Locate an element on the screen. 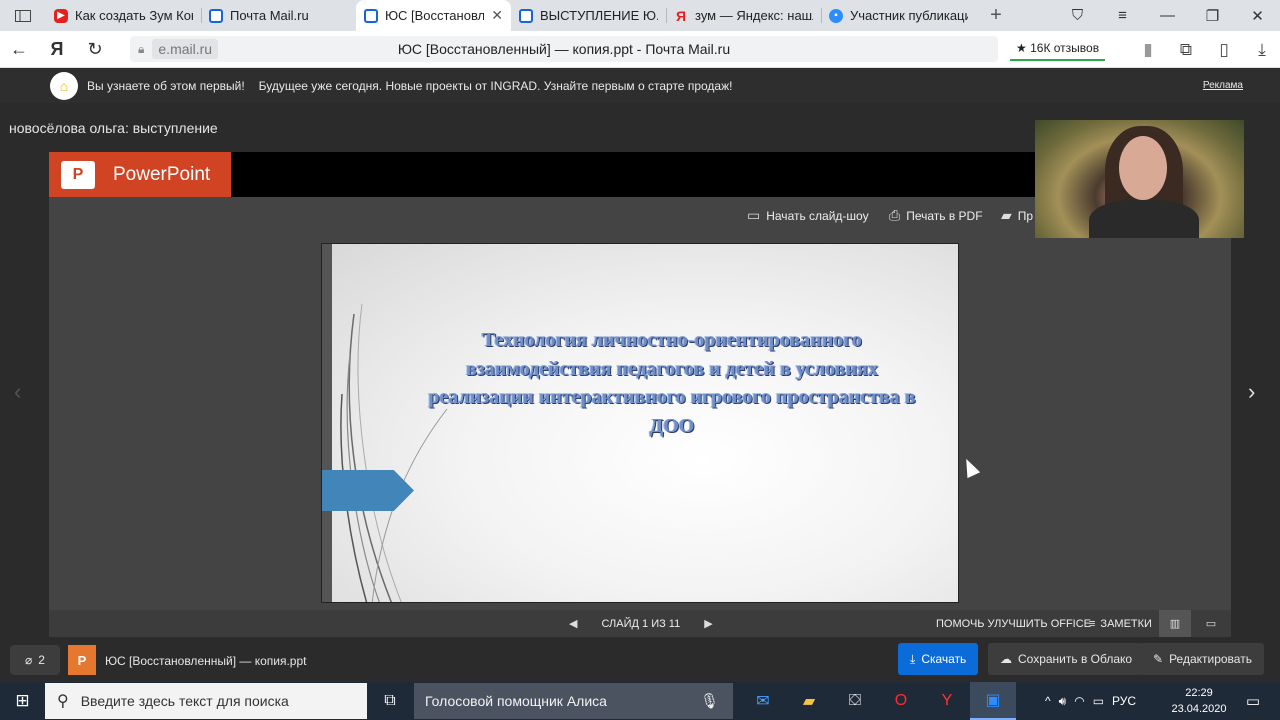  download-button: ⤓ Скачать is located at coordinates (938, 659).